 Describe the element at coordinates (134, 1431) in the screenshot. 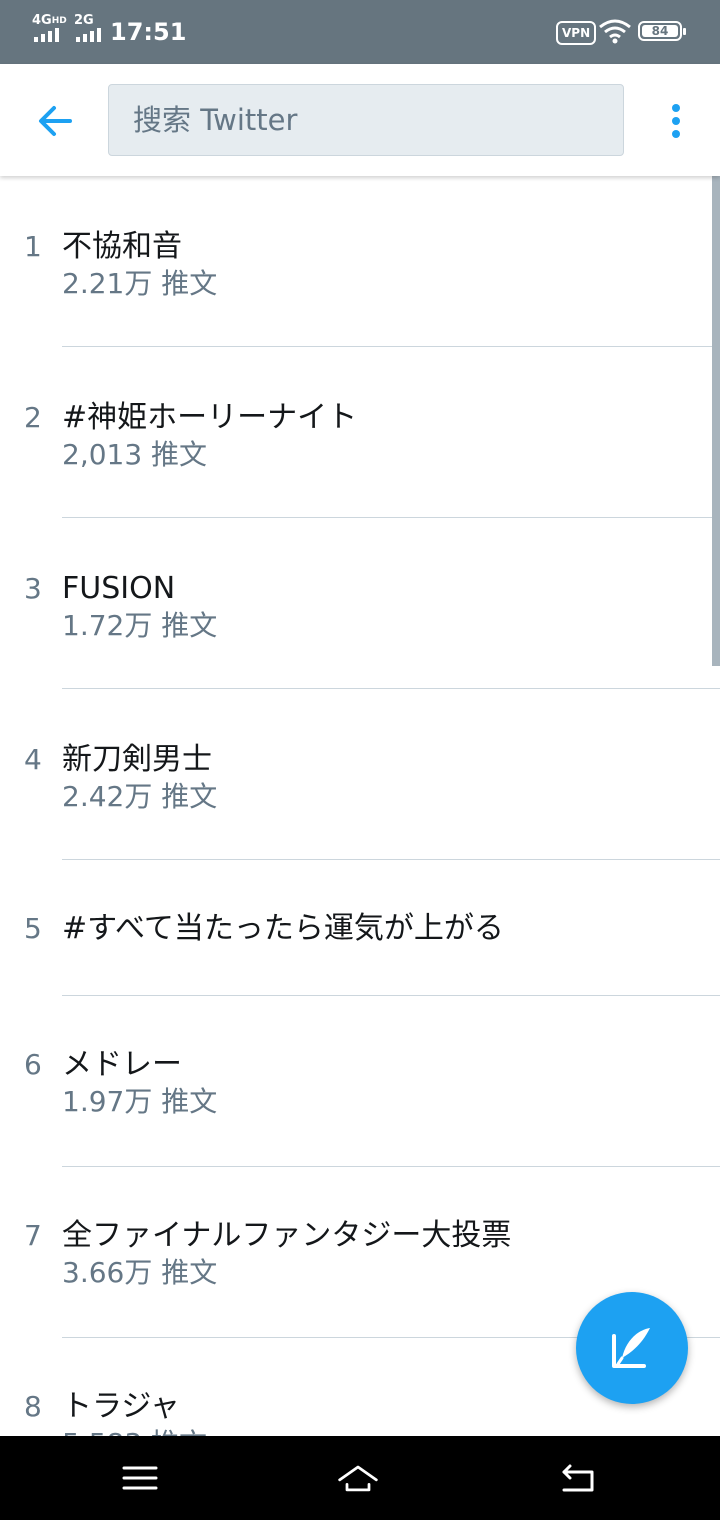

I see `trend-tweet-count: 5,583 推文` at that location.